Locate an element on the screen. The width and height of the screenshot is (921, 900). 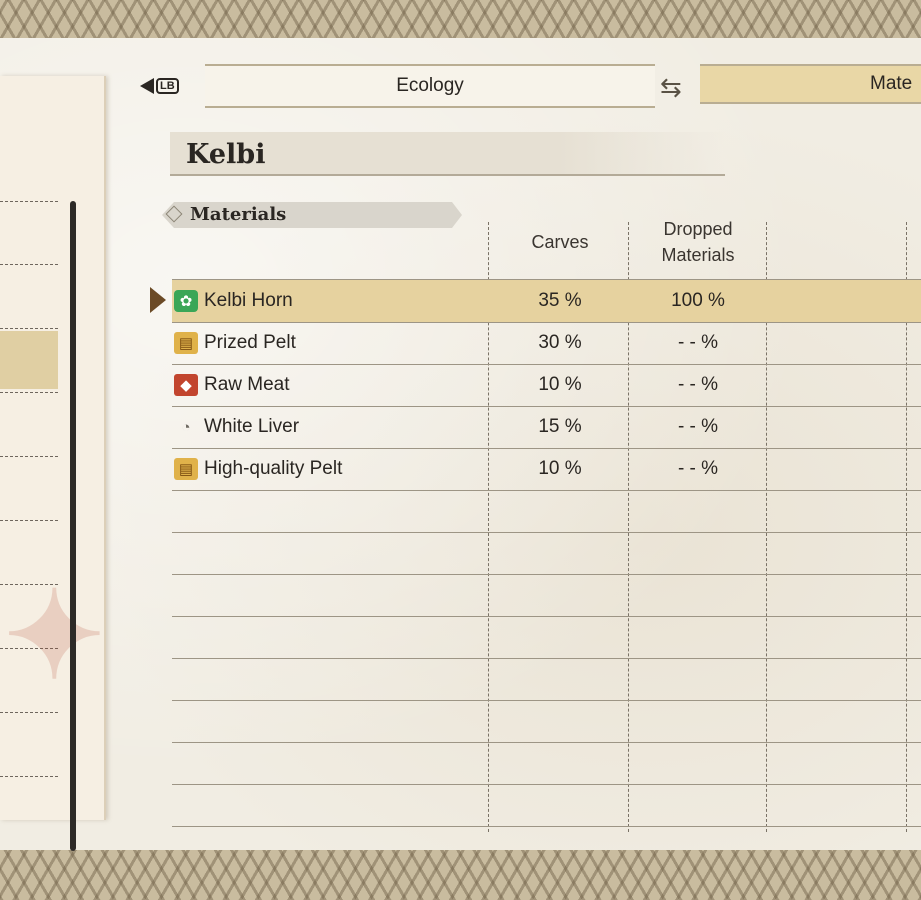
left-triangle-icon is located at coordinates (147, 86).